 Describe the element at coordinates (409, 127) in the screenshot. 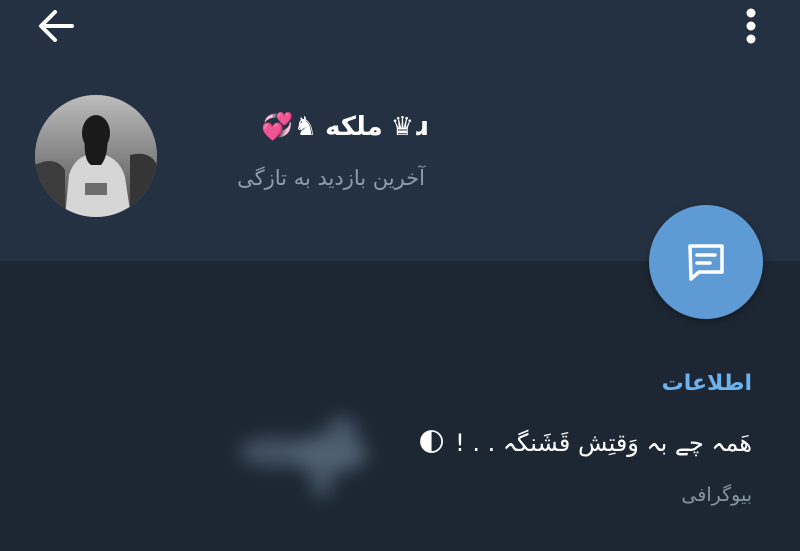

I see `name-decoration-right: ♛ɹ` at that location.